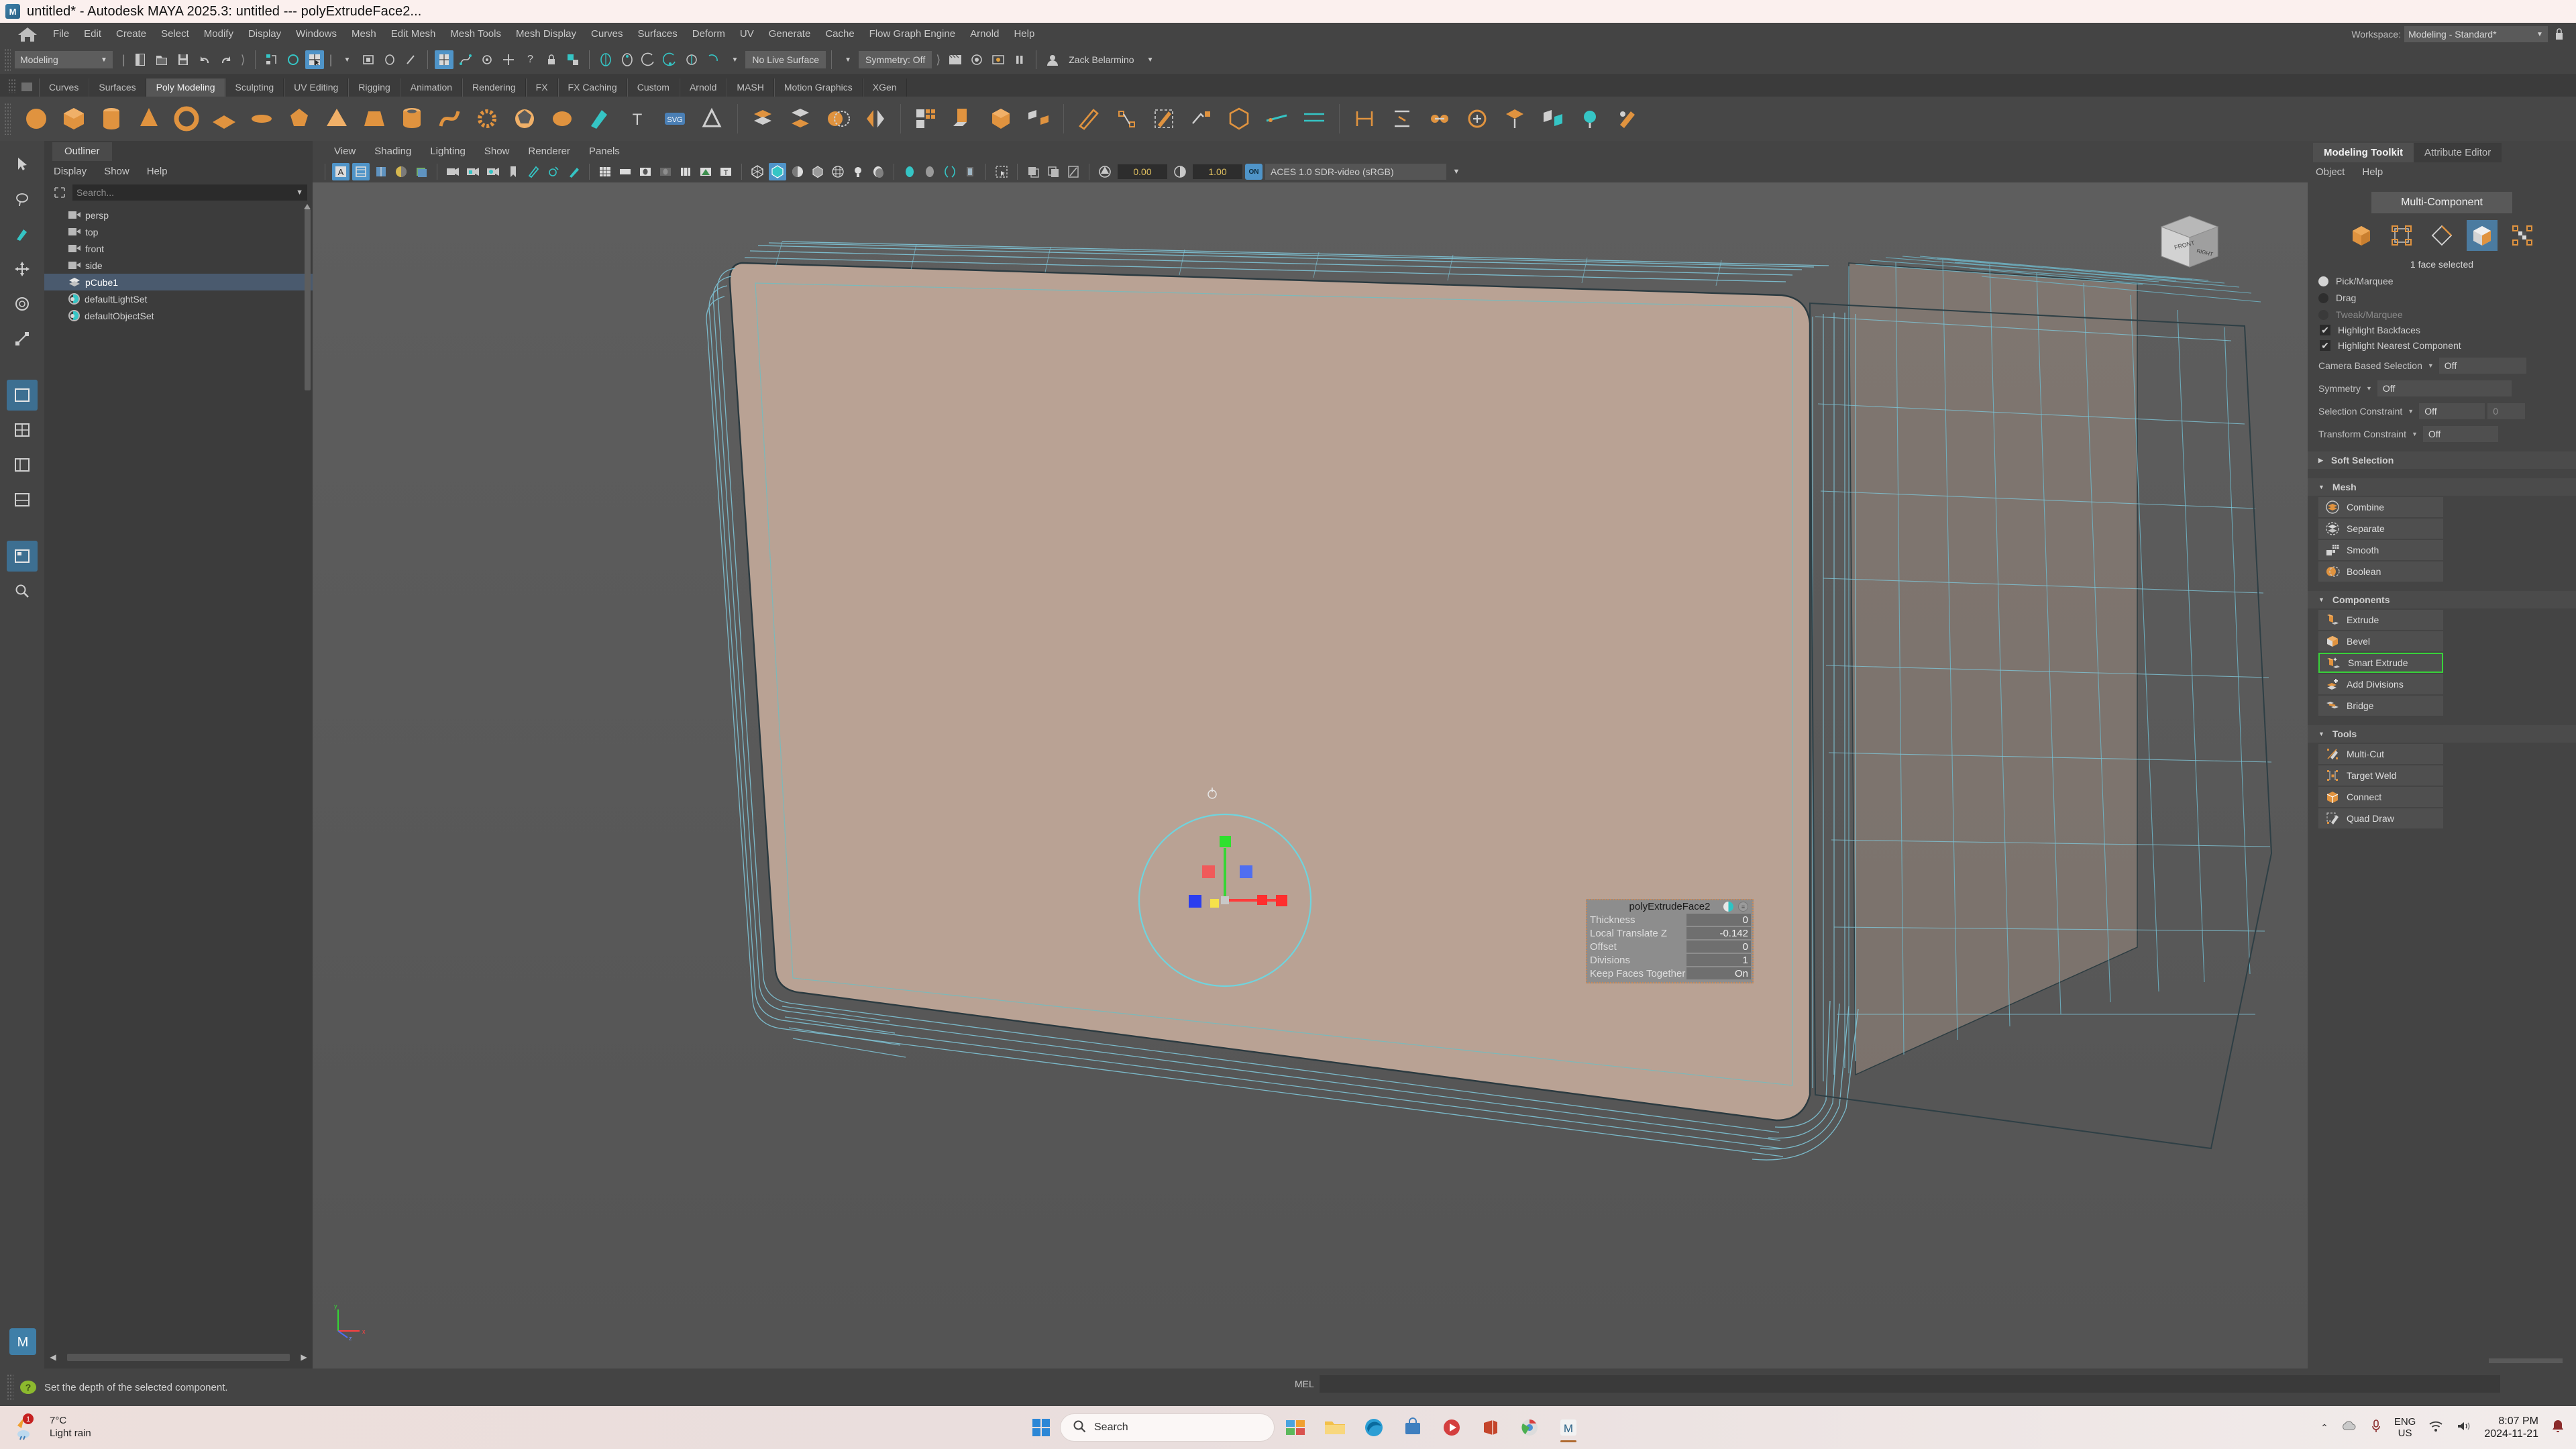  What do you see at coordinates (336, 118) in the screenshot?
I see `poly-pyramid-icon` at bounding box center [336, 118].